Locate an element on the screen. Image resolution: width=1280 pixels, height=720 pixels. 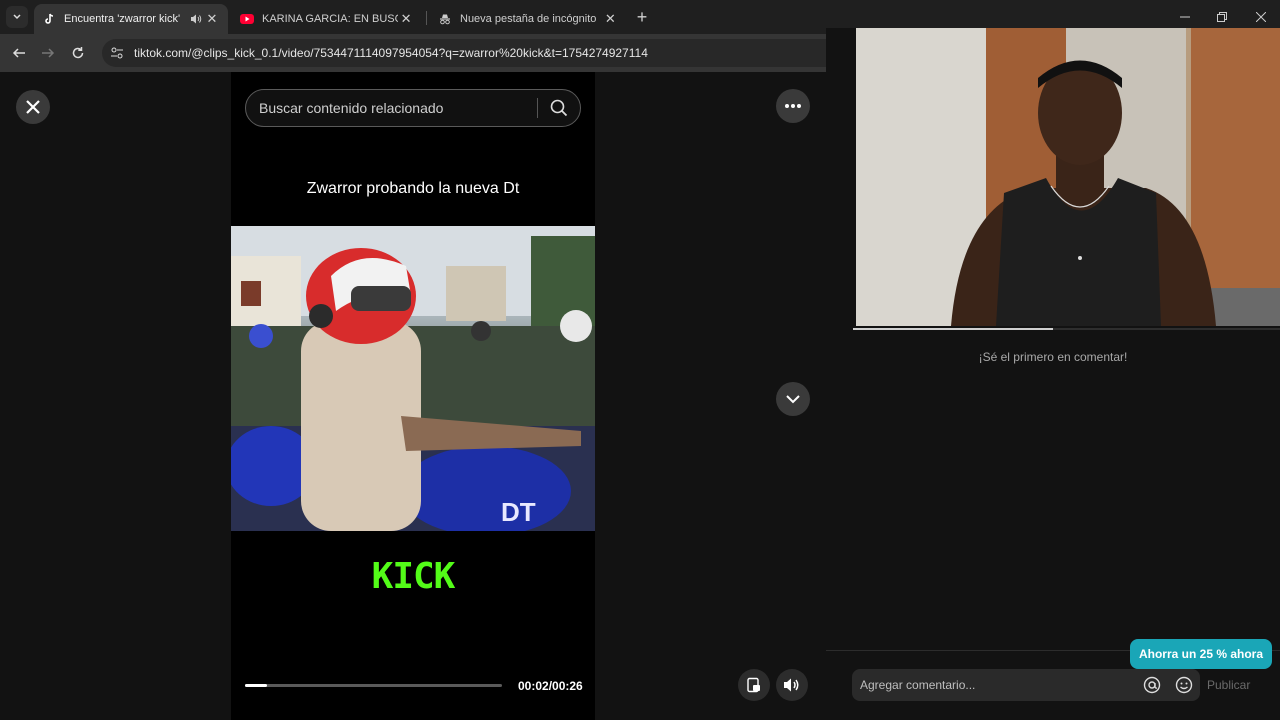
mini-player-icon is located at coordinates (753, 685).